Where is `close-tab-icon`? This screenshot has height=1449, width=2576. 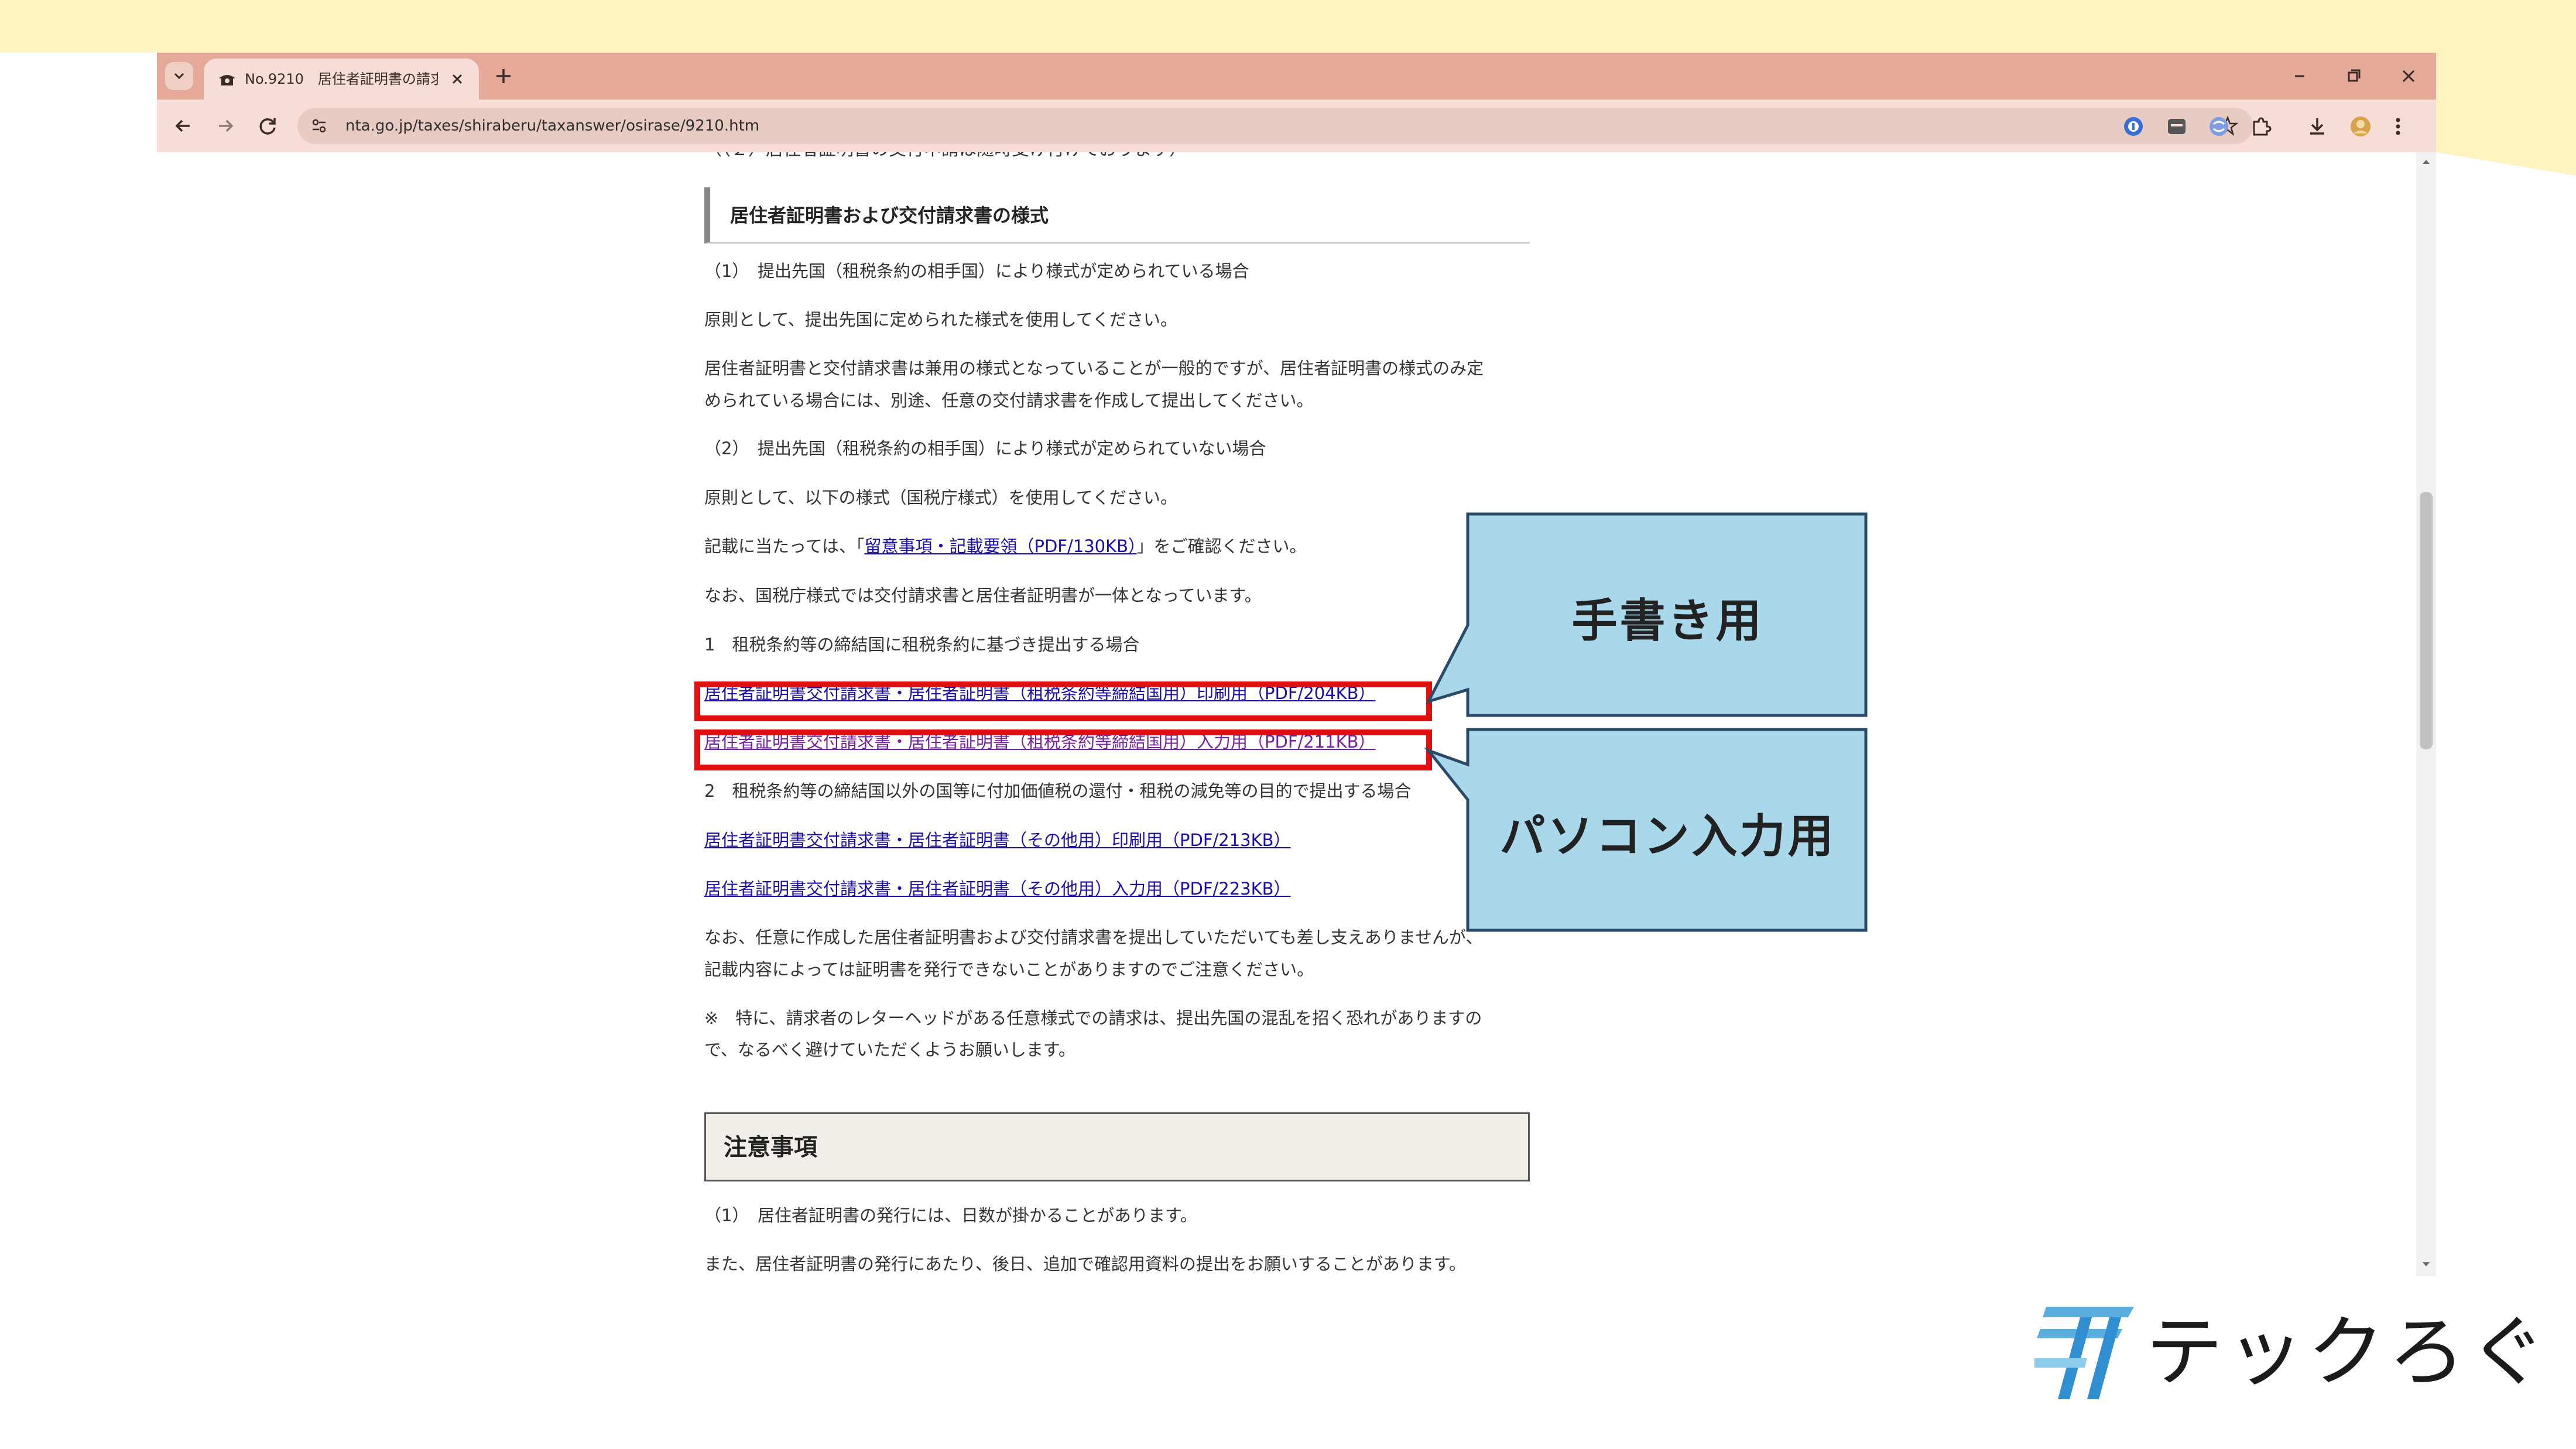 close-tab-icon is located at coordinates (457, 79).